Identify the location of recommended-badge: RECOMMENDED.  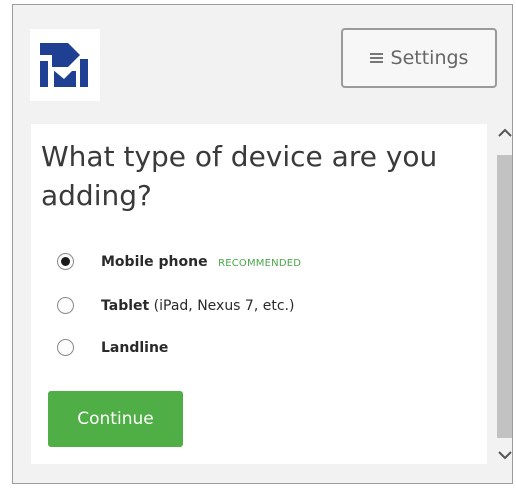
(260, 263).